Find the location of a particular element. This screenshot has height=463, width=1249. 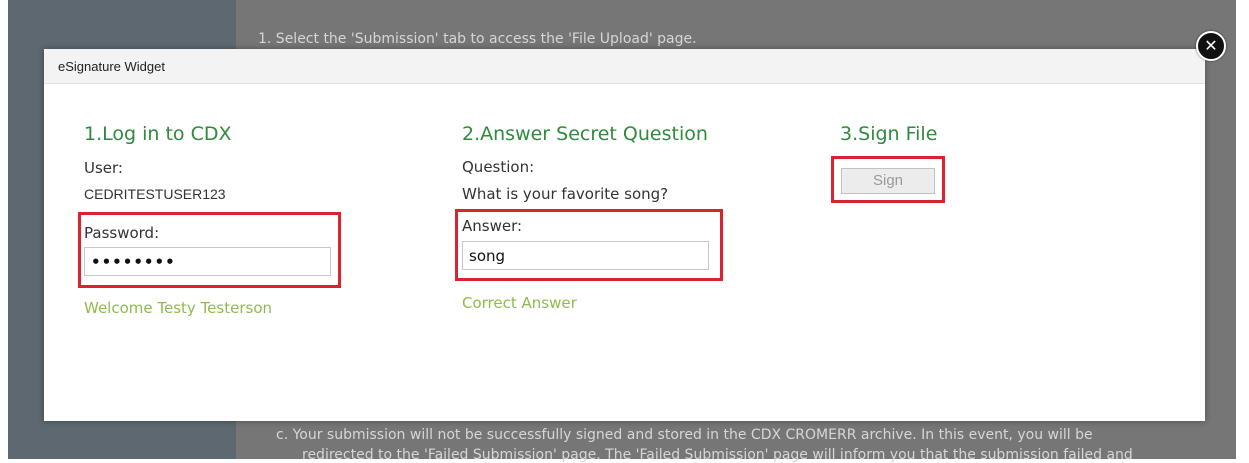

dialog-title: eSignature Widget is located at coordinates (111, 66).